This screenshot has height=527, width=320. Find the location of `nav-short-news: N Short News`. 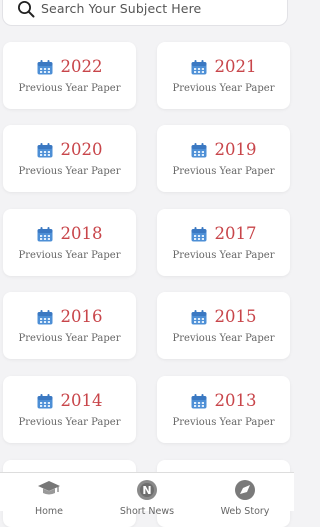

nav-short-news: N Short News is located at coordinates (147, 495).